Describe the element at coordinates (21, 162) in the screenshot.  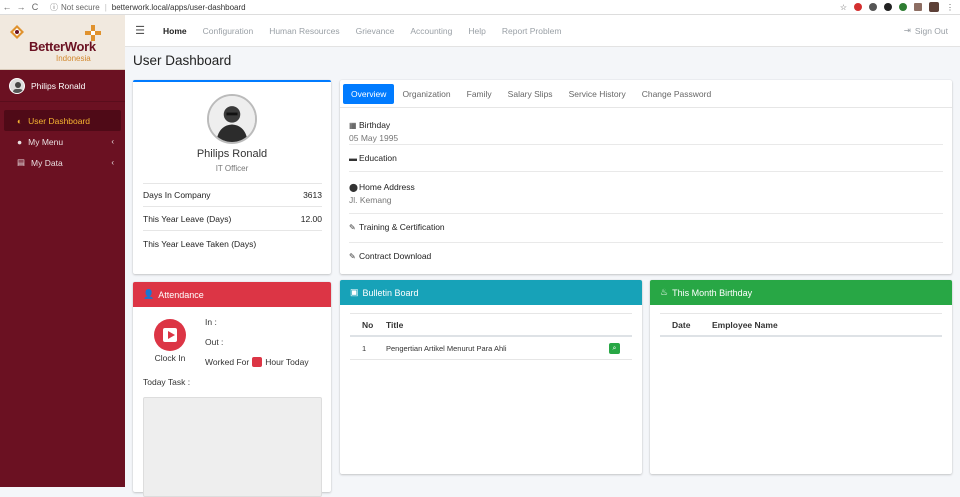
I see `database-icon: ▤` at that location.